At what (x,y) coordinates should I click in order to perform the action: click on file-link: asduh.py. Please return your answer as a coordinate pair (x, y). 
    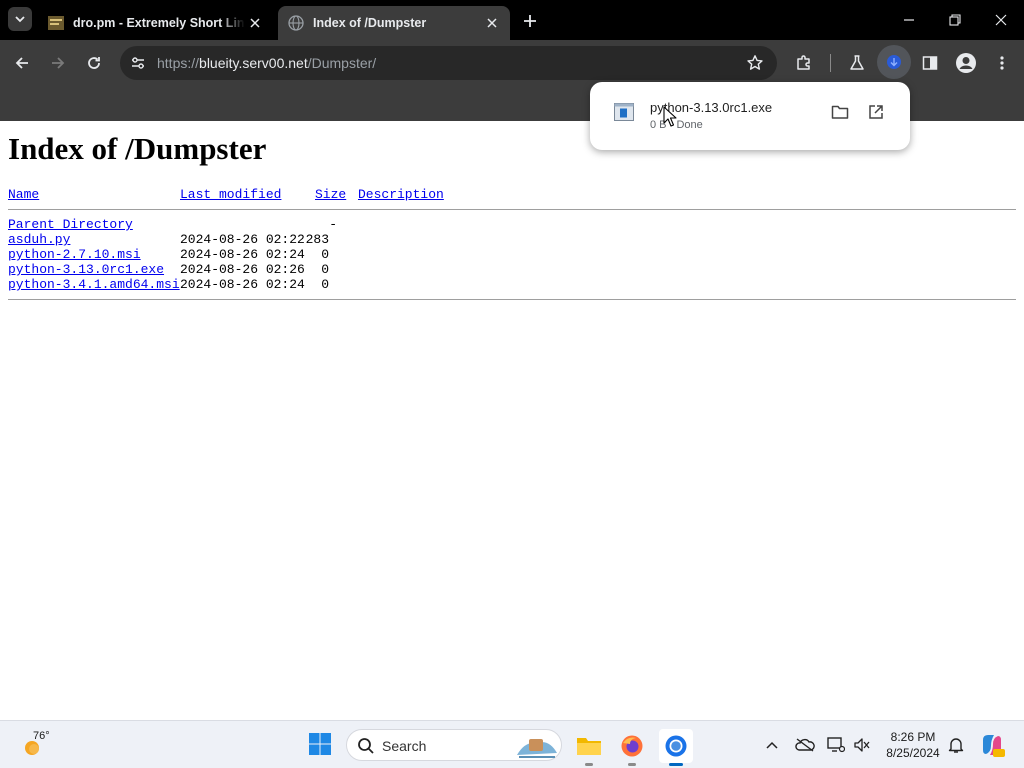
    Looking at the image, I should click on (39, 239).